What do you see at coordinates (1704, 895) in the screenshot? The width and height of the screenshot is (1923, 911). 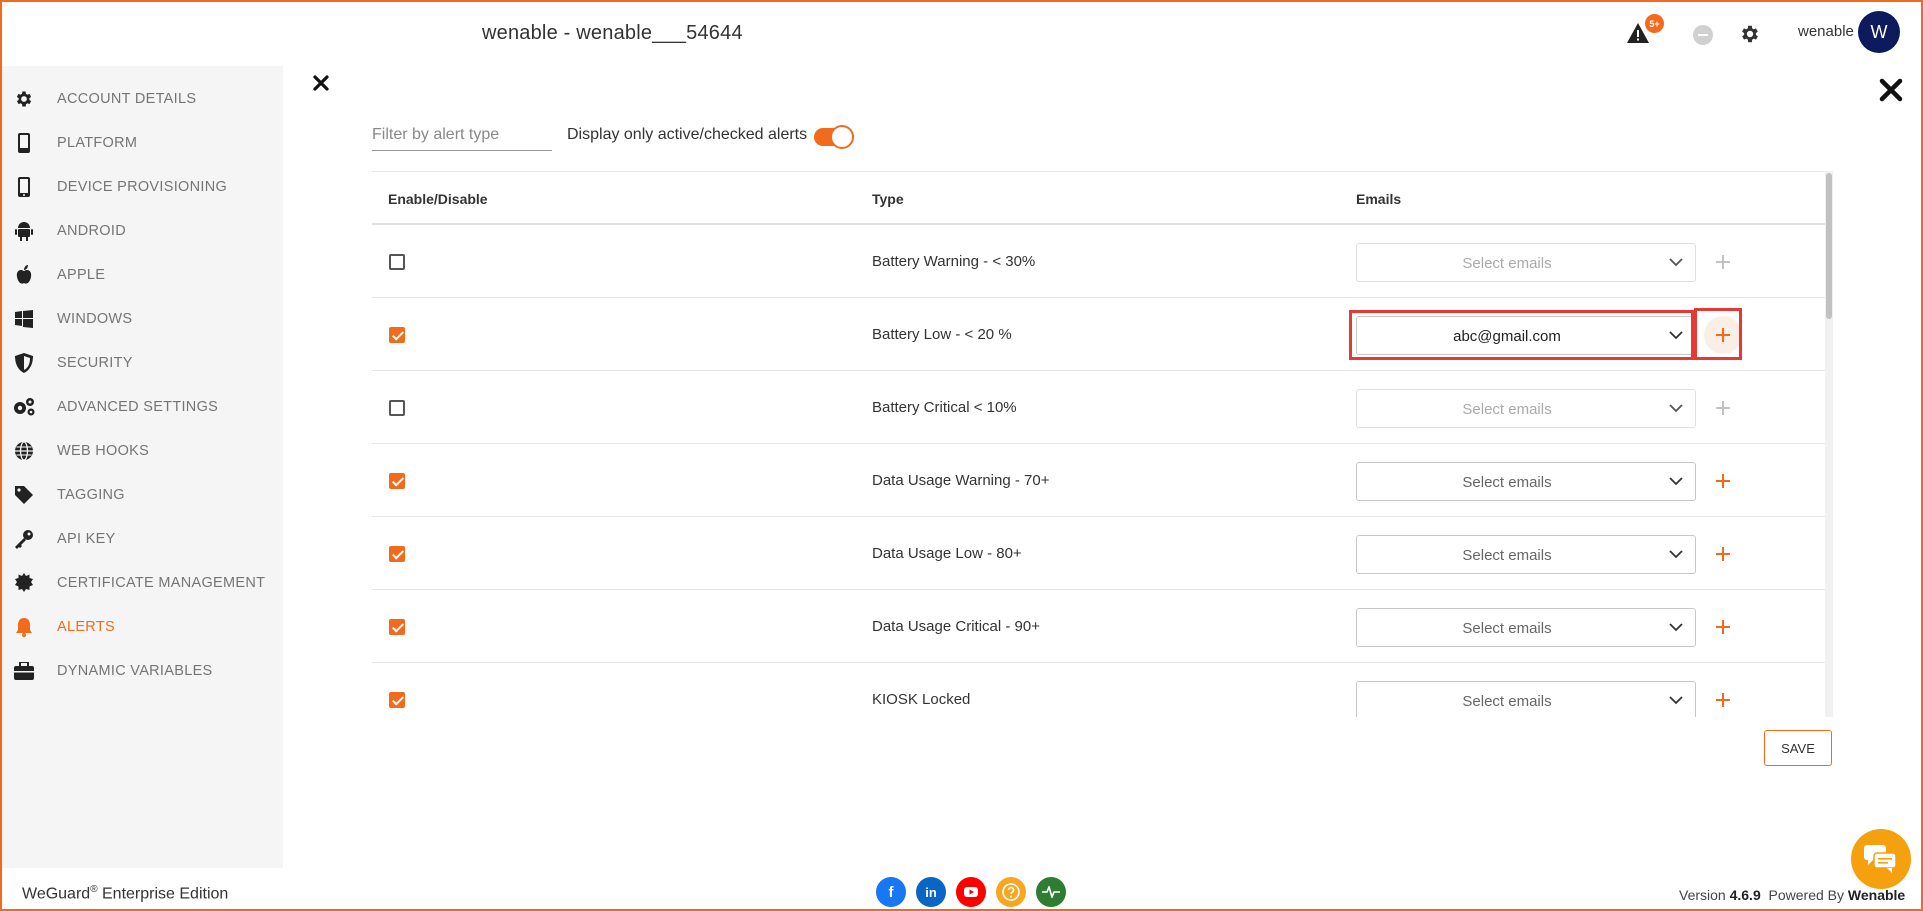 I see `version-prefix: Version` at bounding box center [1704, 895].